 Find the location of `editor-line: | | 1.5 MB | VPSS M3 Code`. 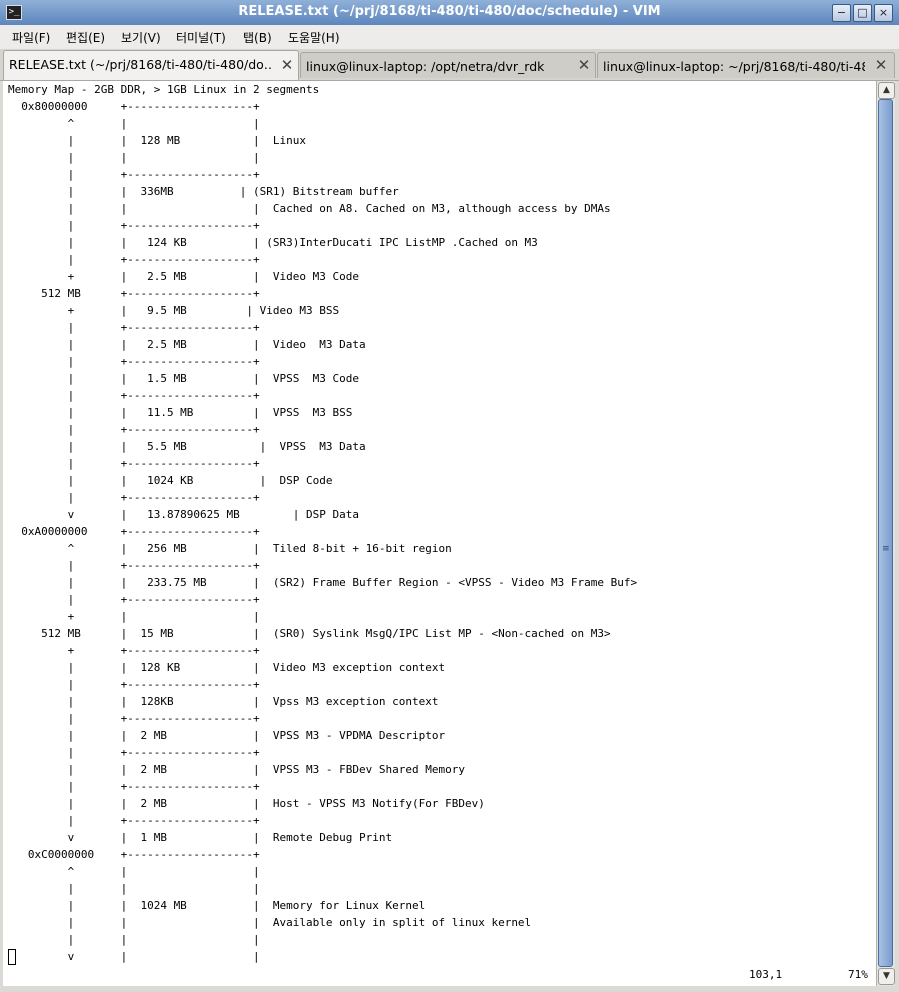

editor-line: | | 1.5 MB | VPSS M3 Code is located at coordinates (183, 378).